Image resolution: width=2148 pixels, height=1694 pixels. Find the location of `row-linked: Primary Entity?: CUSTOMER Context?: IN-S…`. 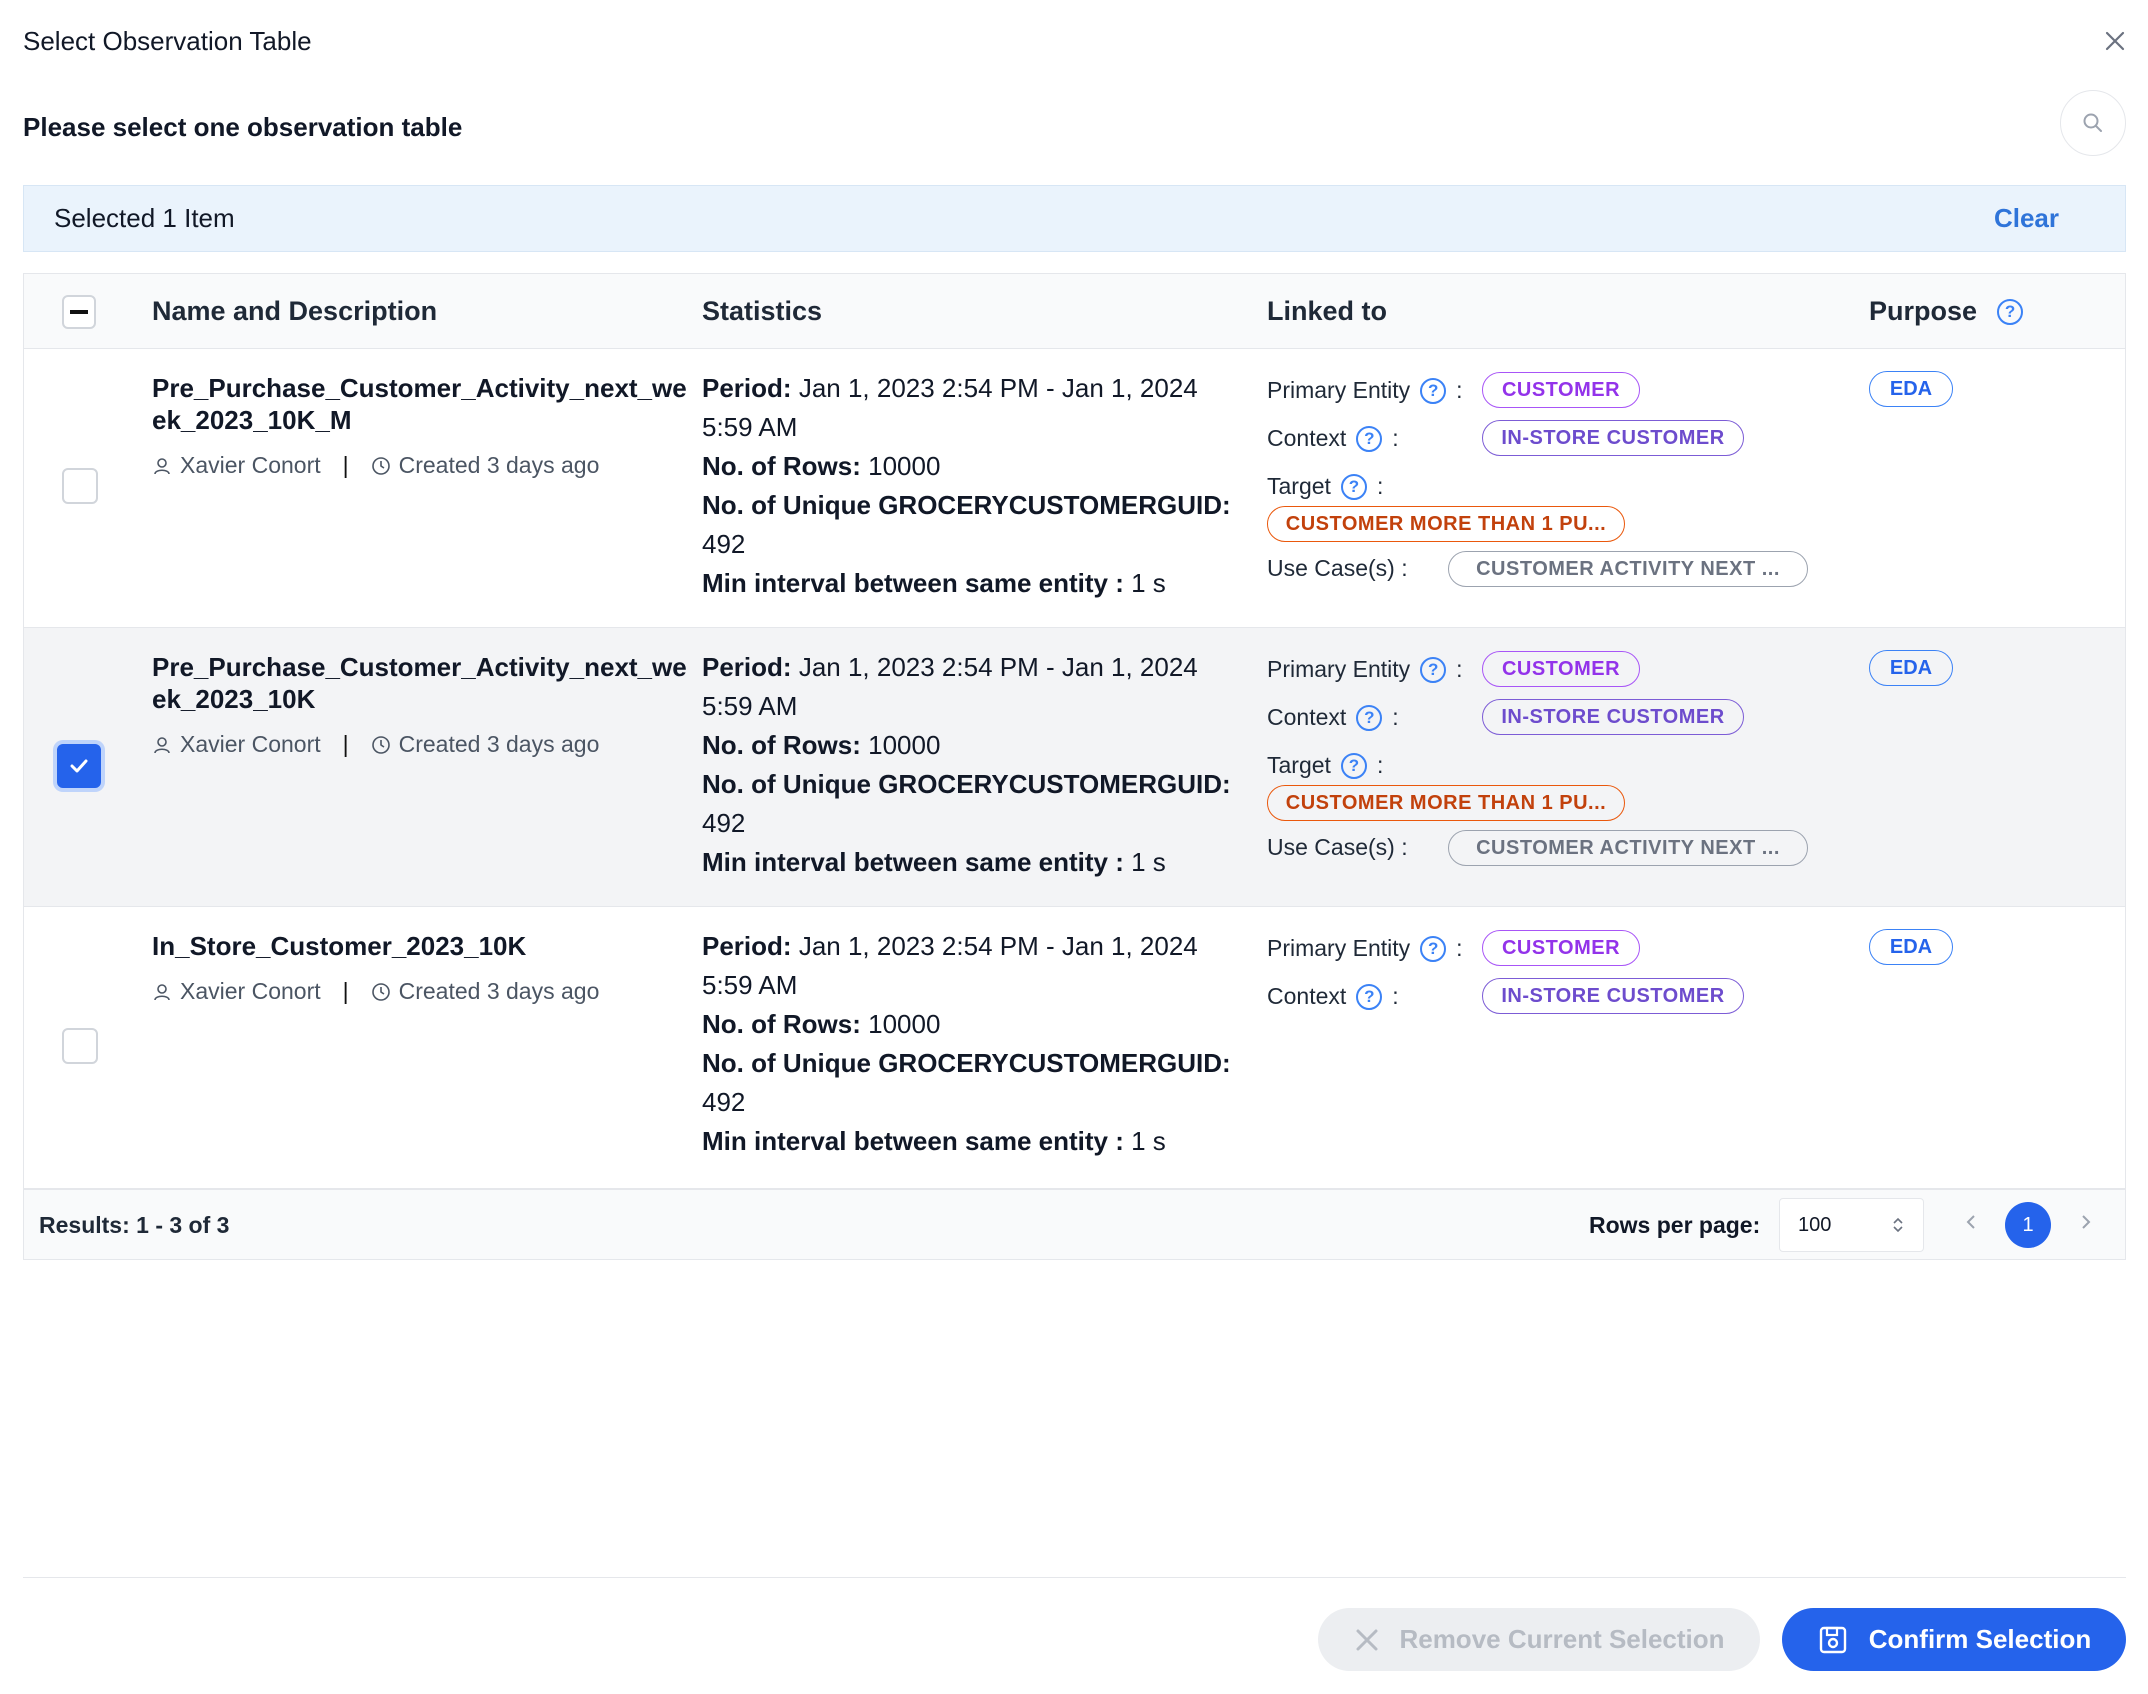

row-linked: Primary Entity?: CUSTOMER Context?: IN-S… is located at coordinates (1547, 1048).